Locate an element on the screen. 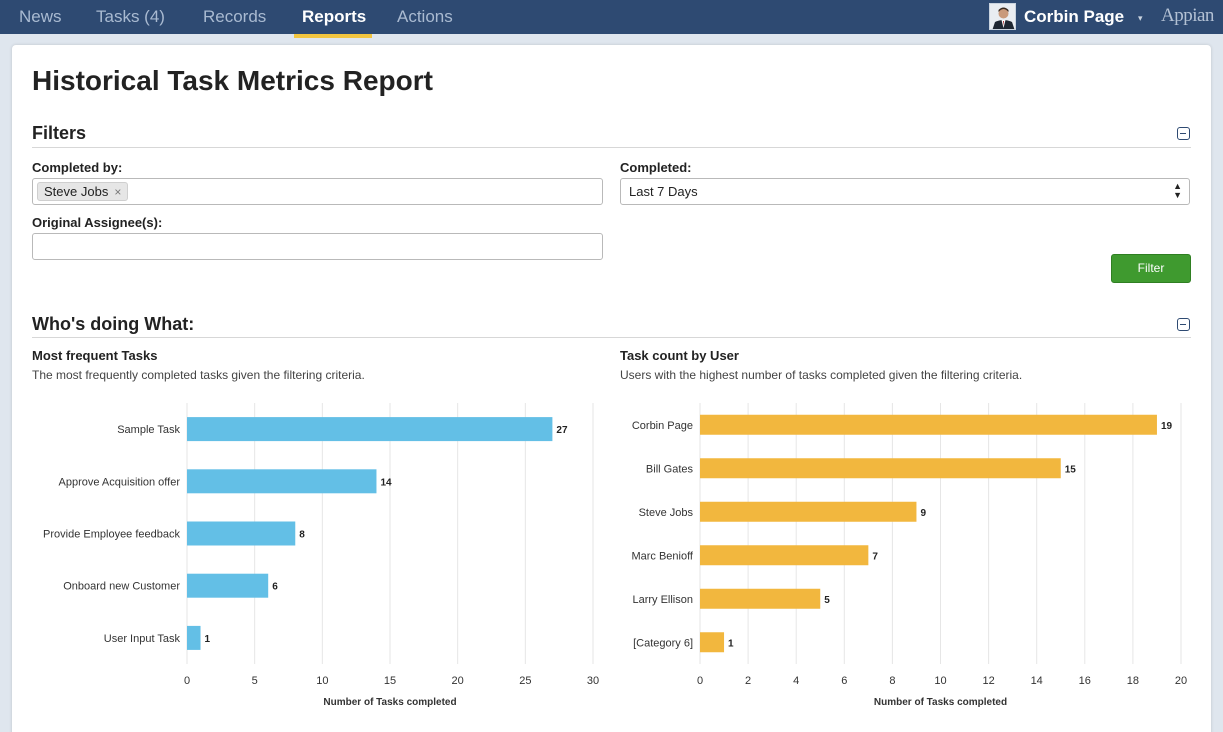 The width and height of the screenshot is (1223, 732). data-label: 15 is located at coordinates (1071, 469).